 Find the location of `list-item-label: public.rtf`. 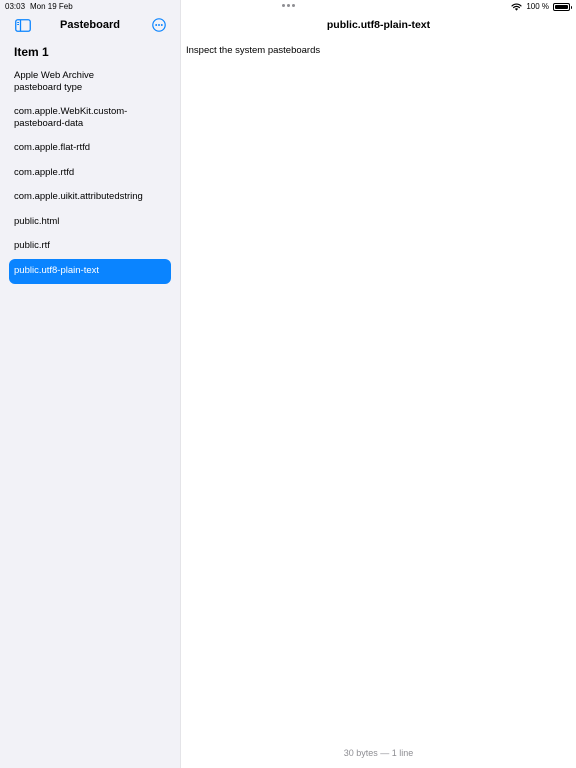

list-item-label: public.rtf is located at coordinates (32, 246).